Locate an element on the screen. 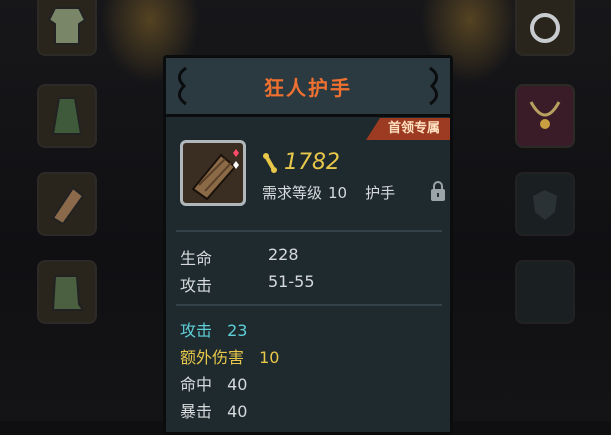  shield-icon is located at coordinates (545, 205).